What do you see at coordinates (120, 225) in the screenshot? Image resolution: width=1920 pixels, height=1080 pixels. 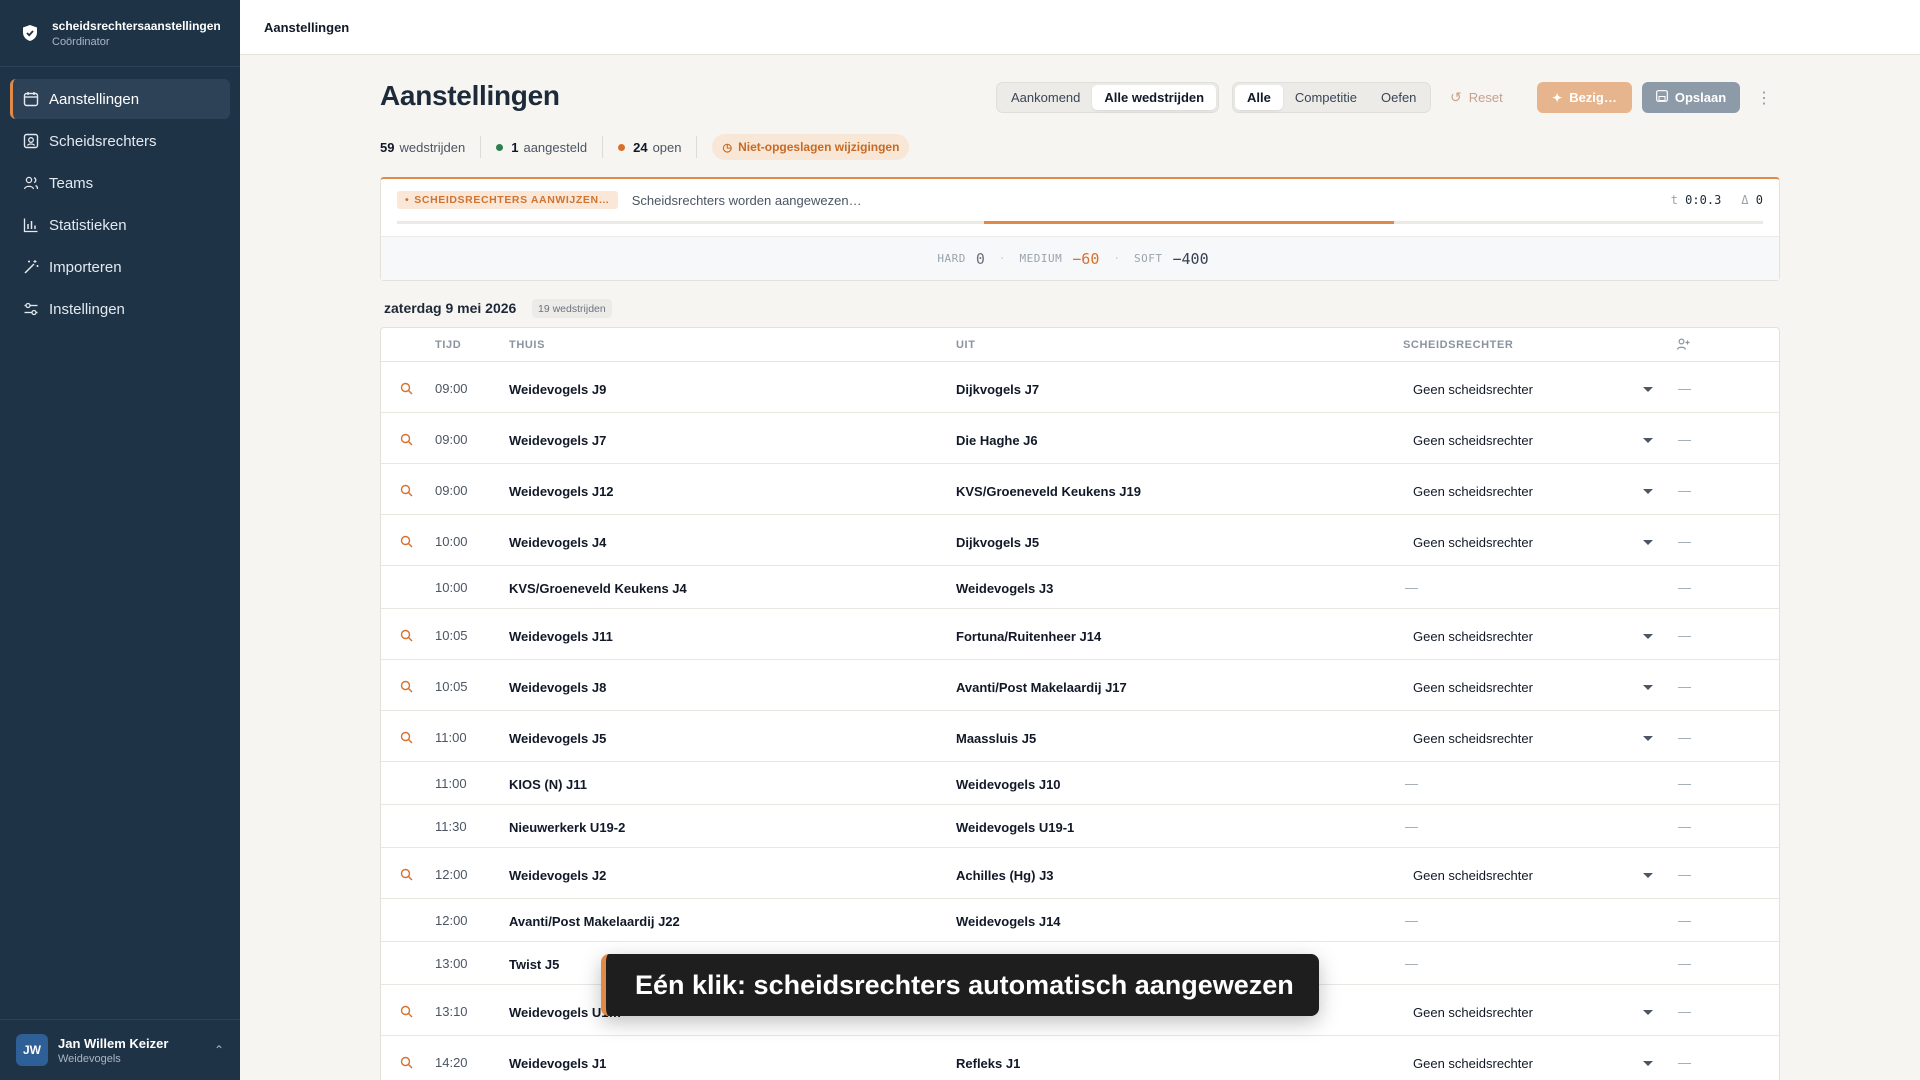 I see `sidebar-item-statistieken: Statistieken` at bounding box center [120, 225].